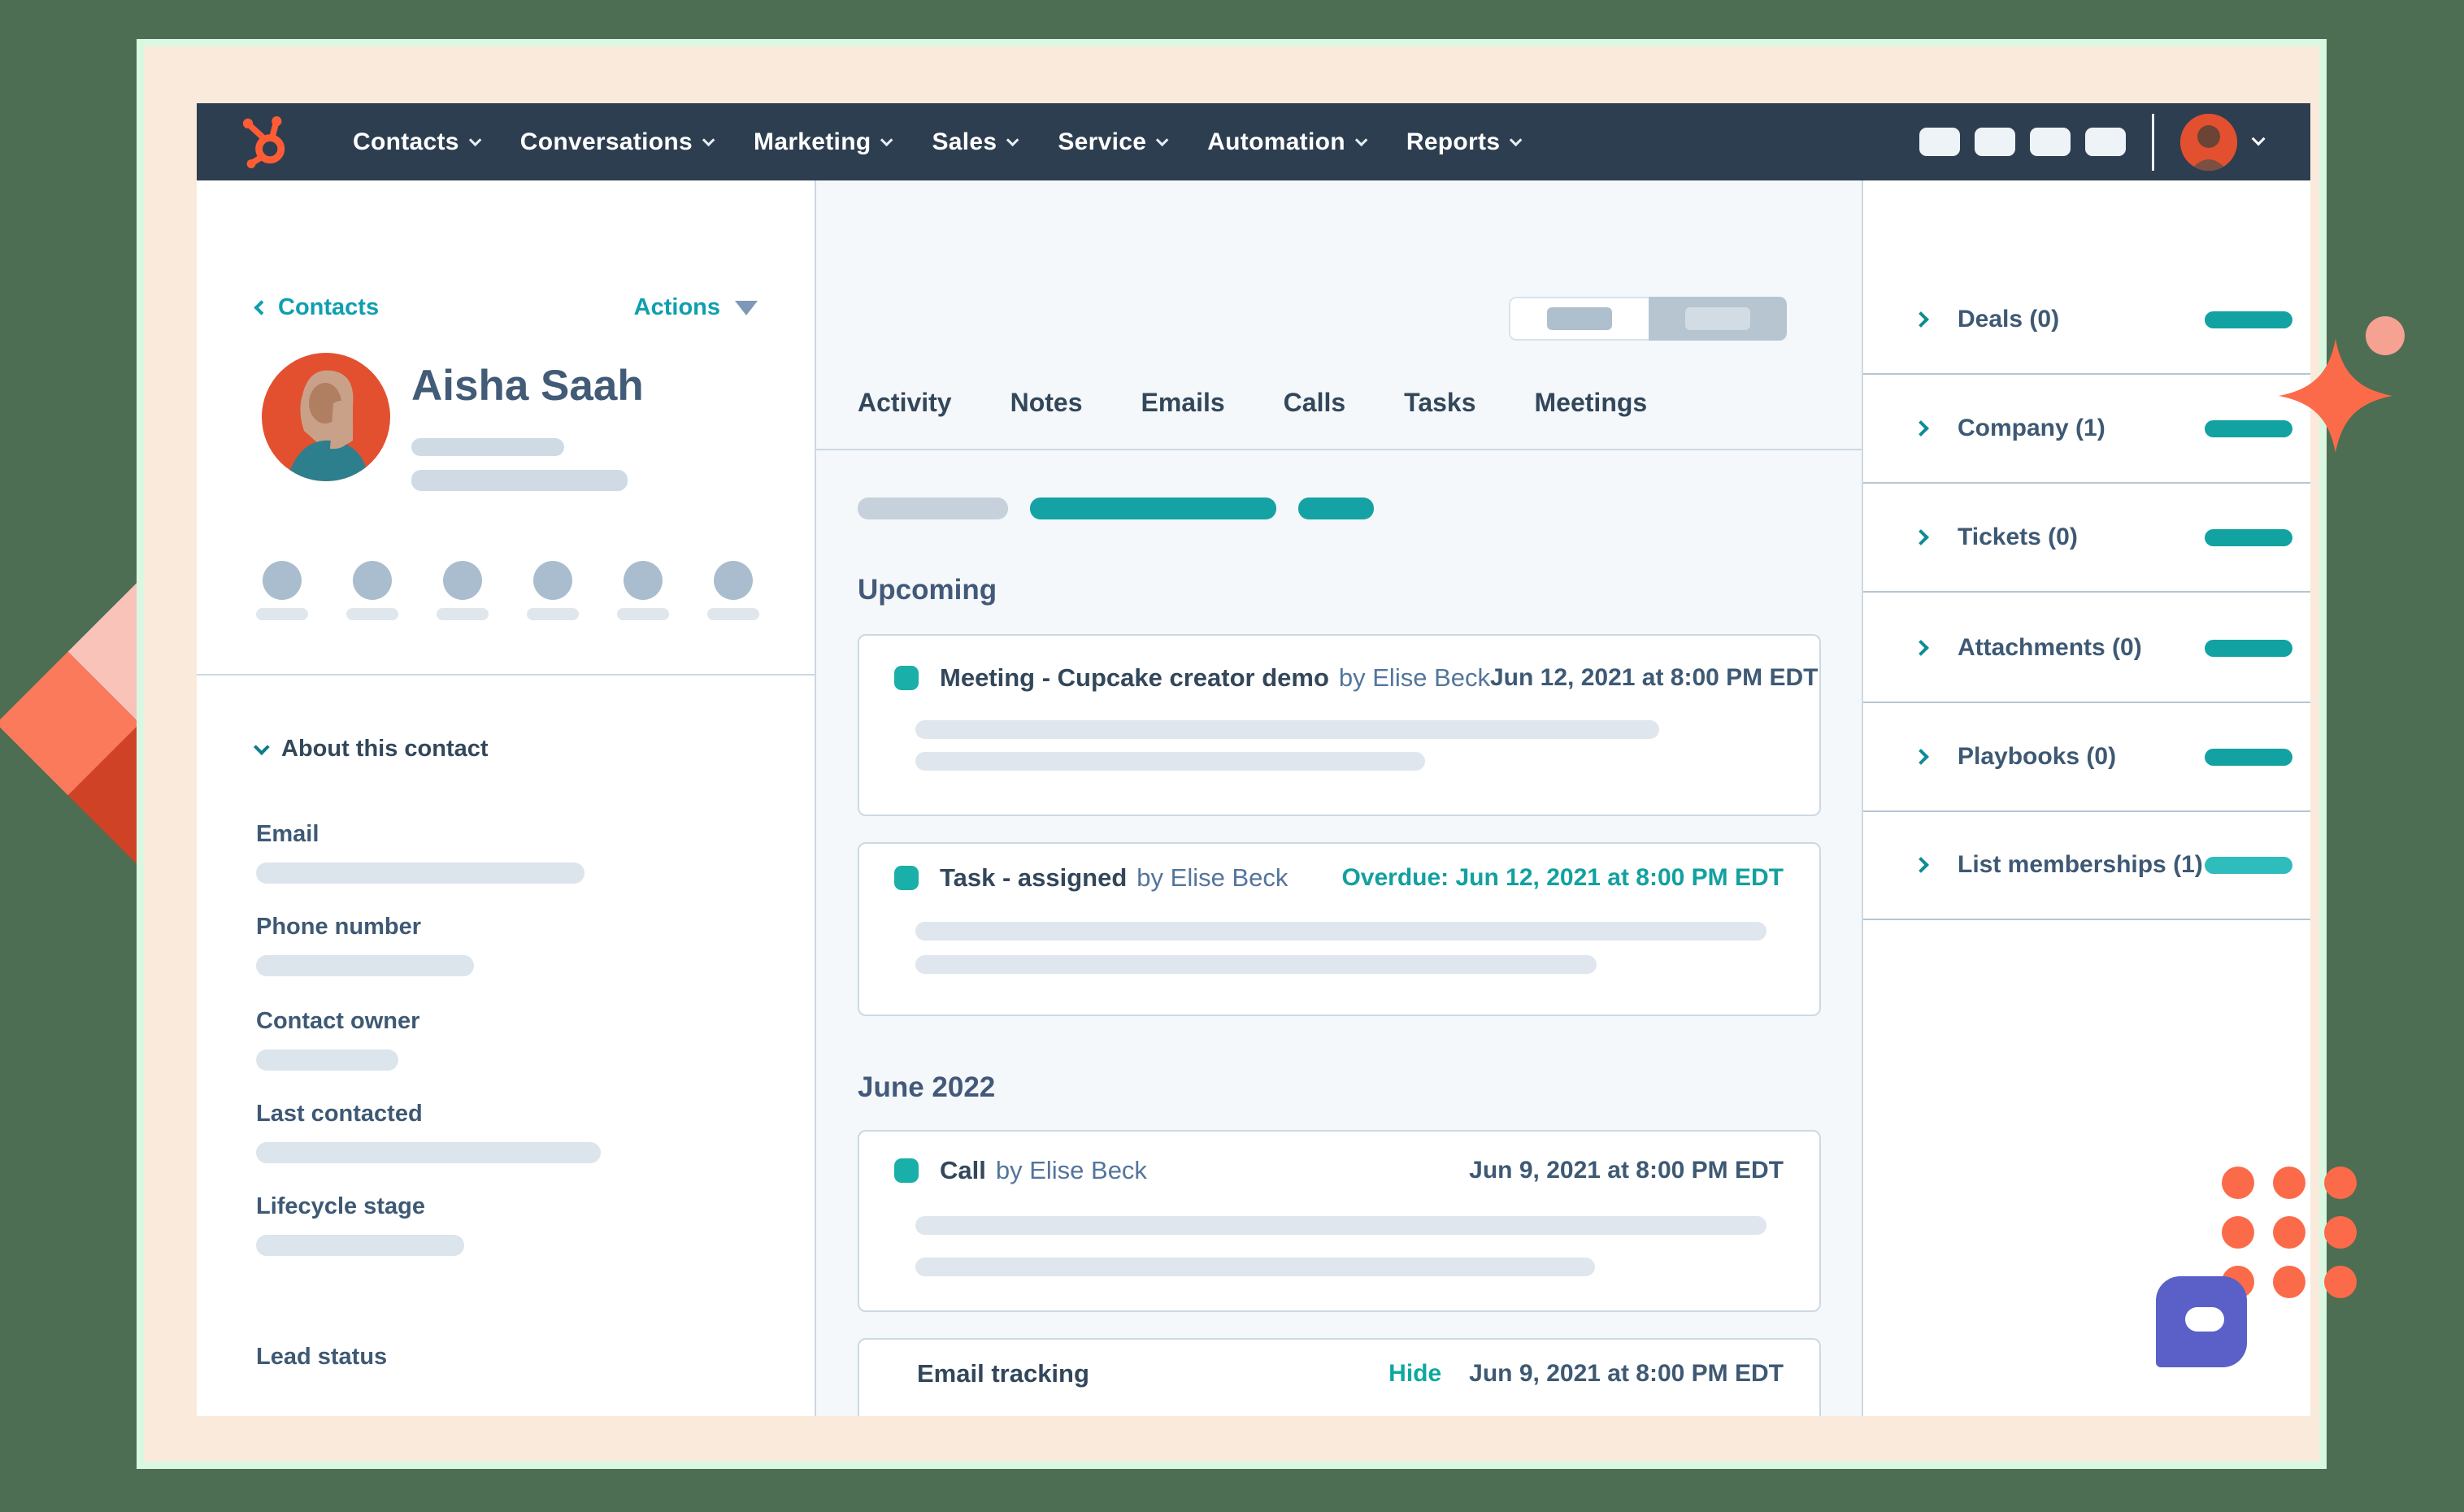 The height and width of the screenshot is (1512, 2464). I want to click on tab-notes: Notes, so click(1046, 412).